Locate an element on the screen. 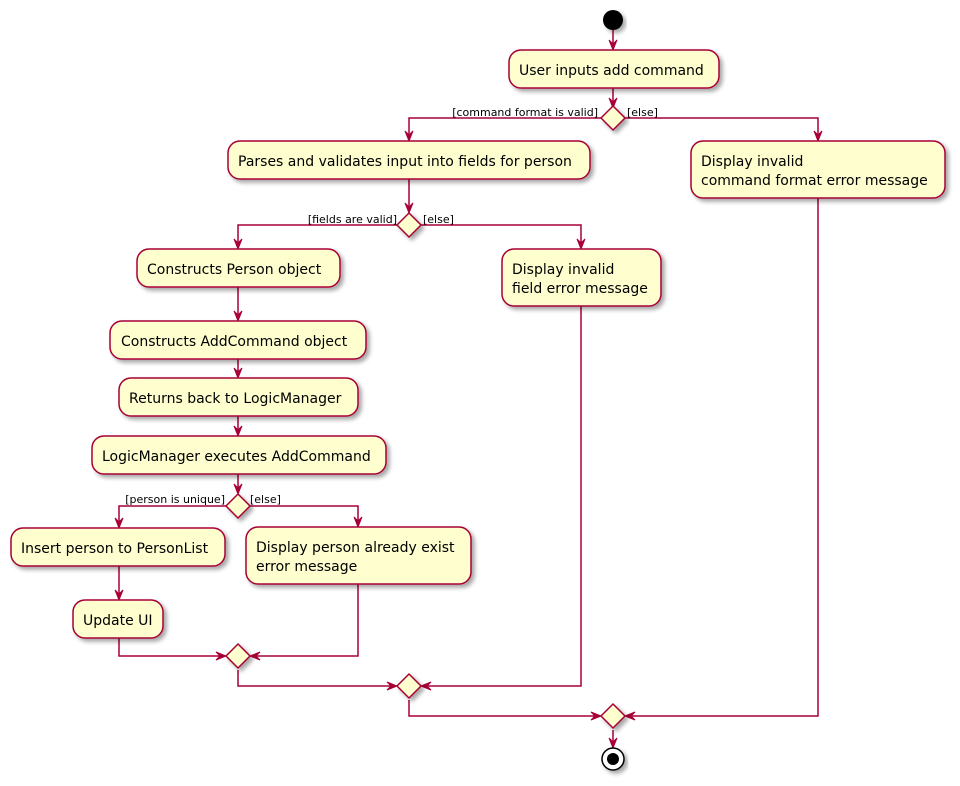 The width and height of the screenshot is (960, 786). edge-decision-1-else is located at coordinates (722, 128).